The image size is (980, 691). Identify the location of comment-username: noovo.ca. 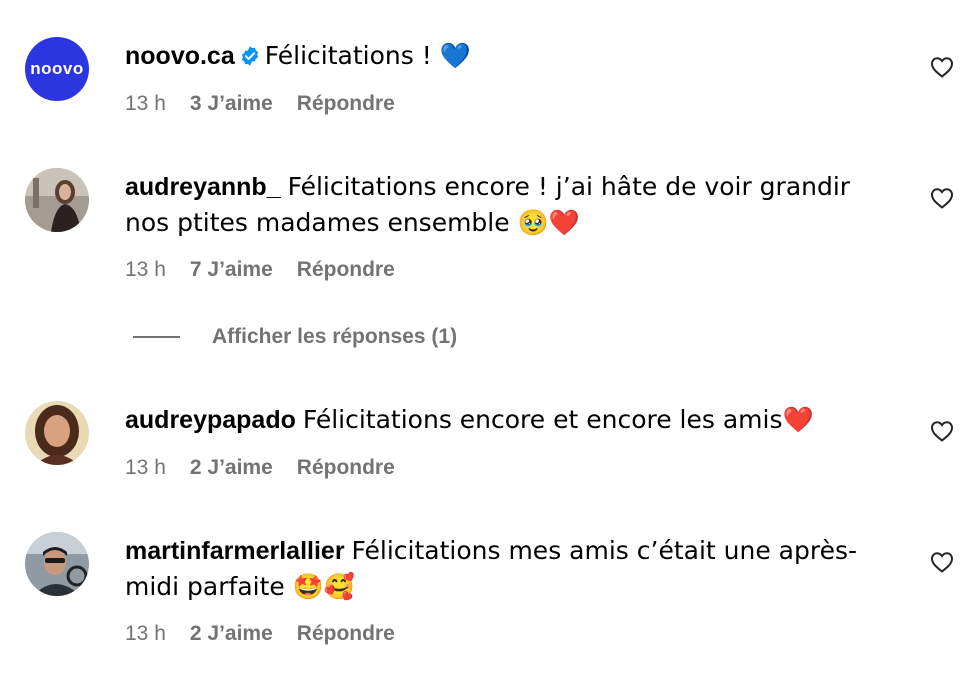
(180, 56).